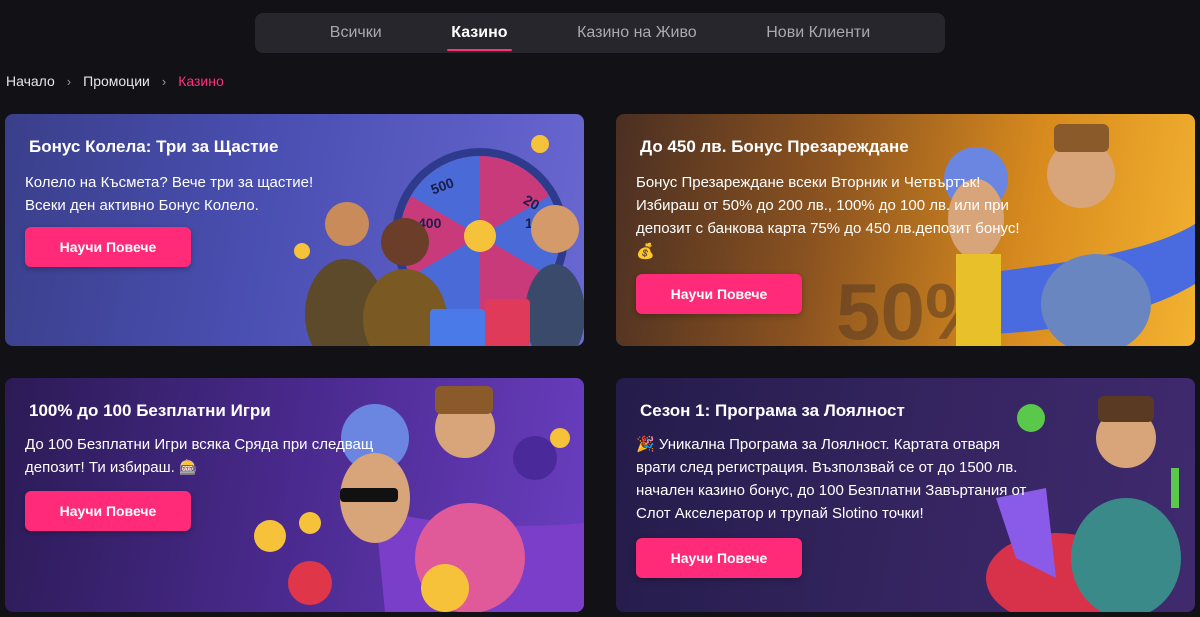 This screenshot has height=617, width=1200. Describe the element at coordinates (169, 182) in the screenshot. I see `card-description-line: Колело на Късмета? Вече три за щастие!` at that location.